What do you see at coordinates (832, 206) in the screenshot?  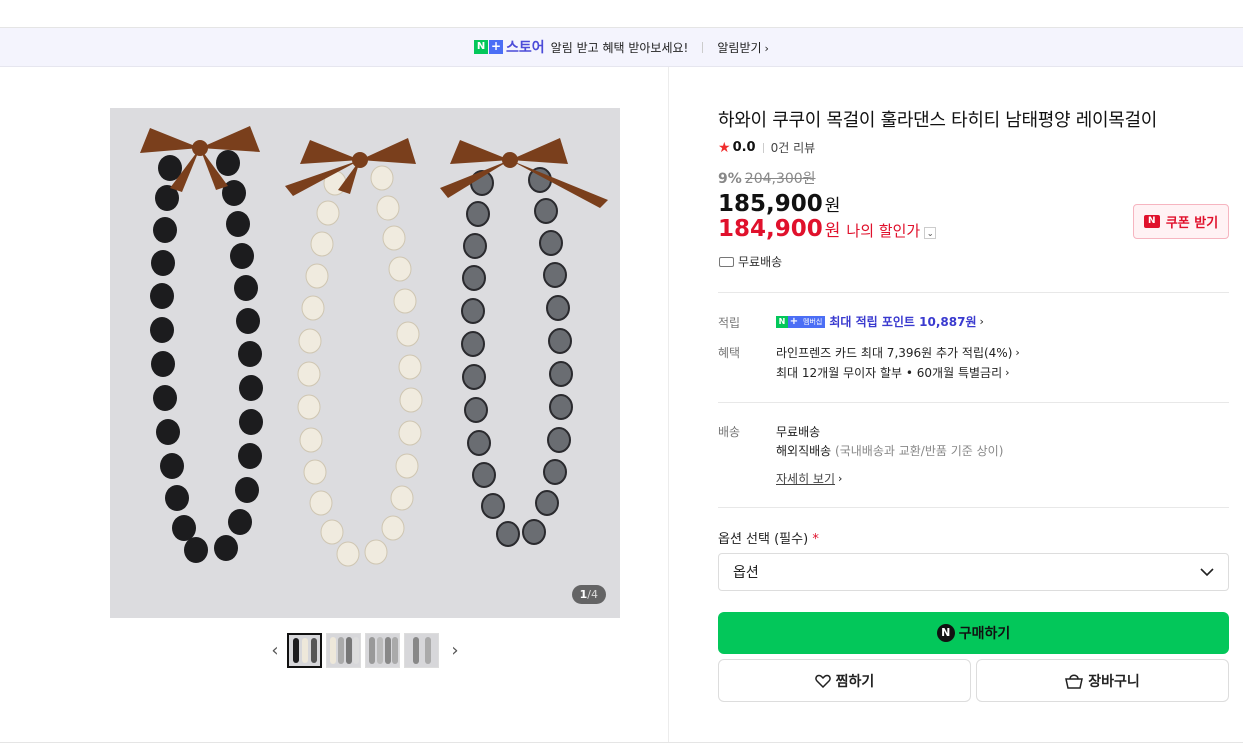 I see `sale-price-unit: 원` at bounding box center [832, 206].